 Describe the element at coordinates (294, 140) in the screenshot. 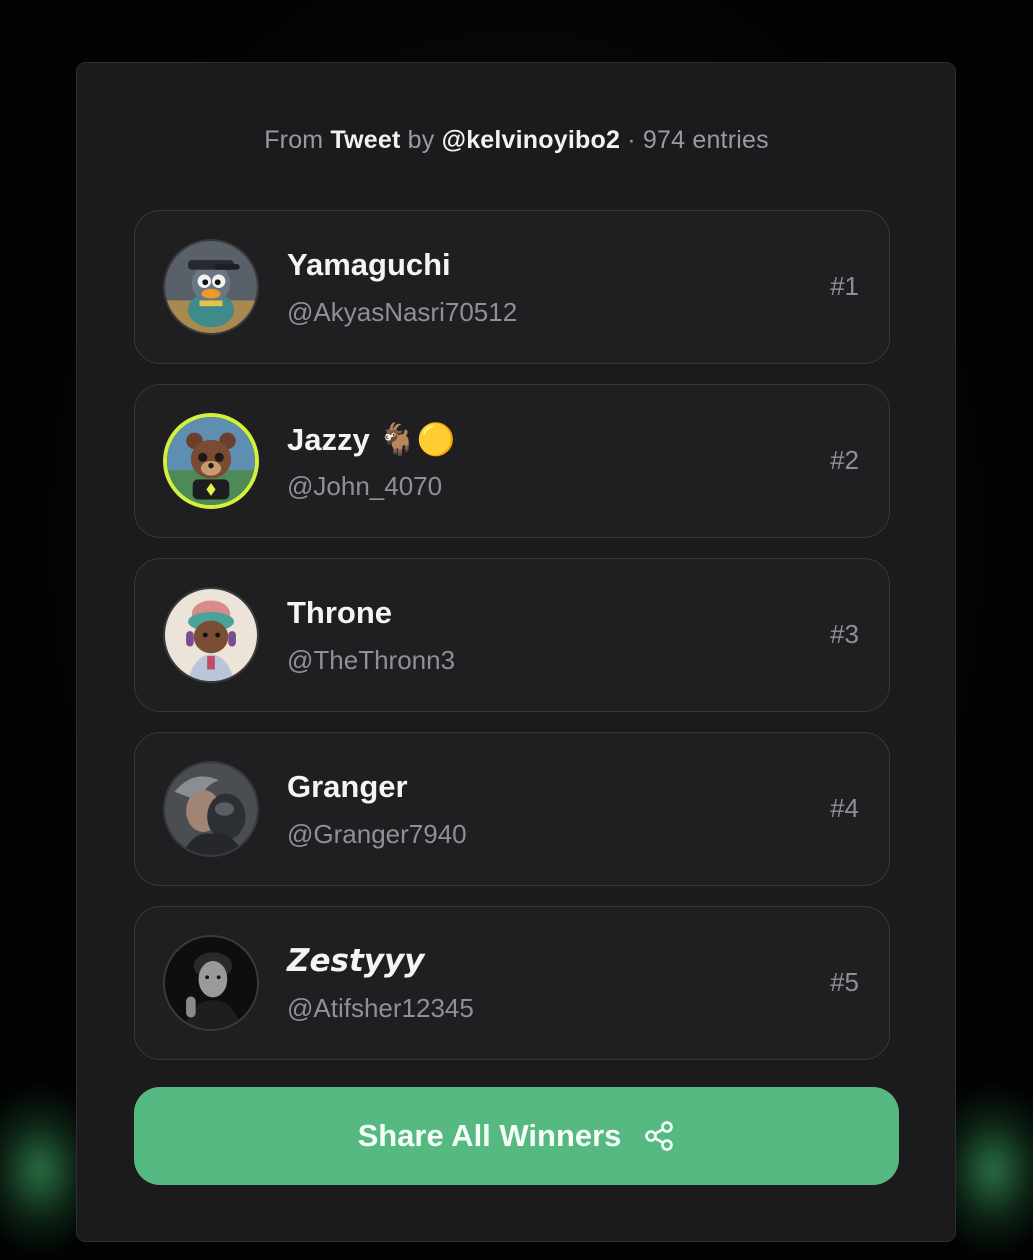

I see `from-label: From` at that location.